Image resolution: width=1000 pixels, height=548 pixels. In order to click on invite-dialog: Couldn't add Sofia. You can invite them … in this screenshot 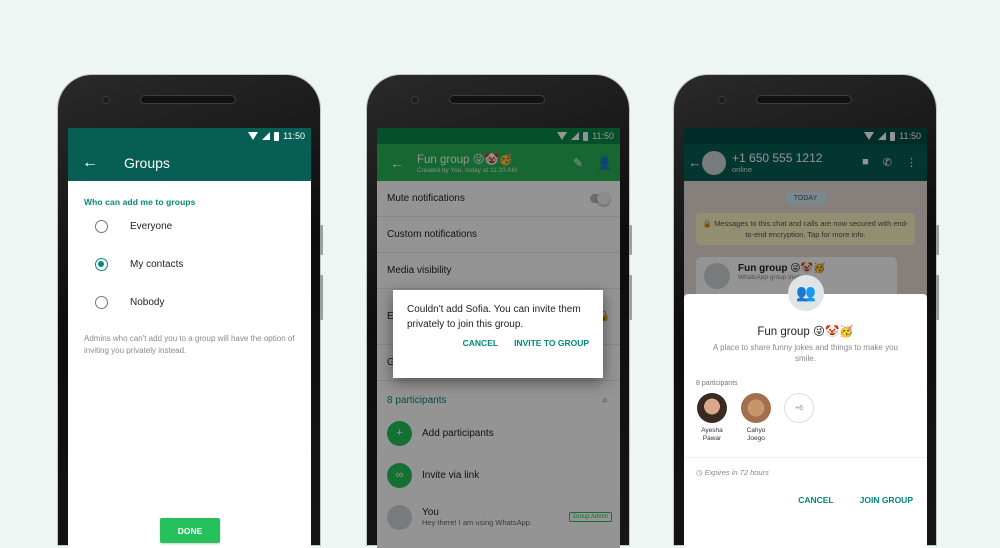, I will do `click(498, 334)`.